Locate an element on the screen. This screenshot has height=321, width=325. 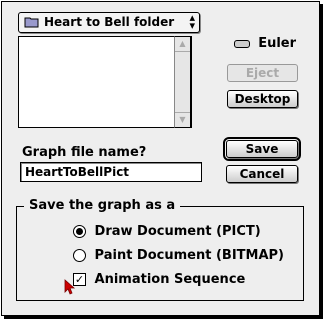
filename-input is located at coordinates (111, 172).